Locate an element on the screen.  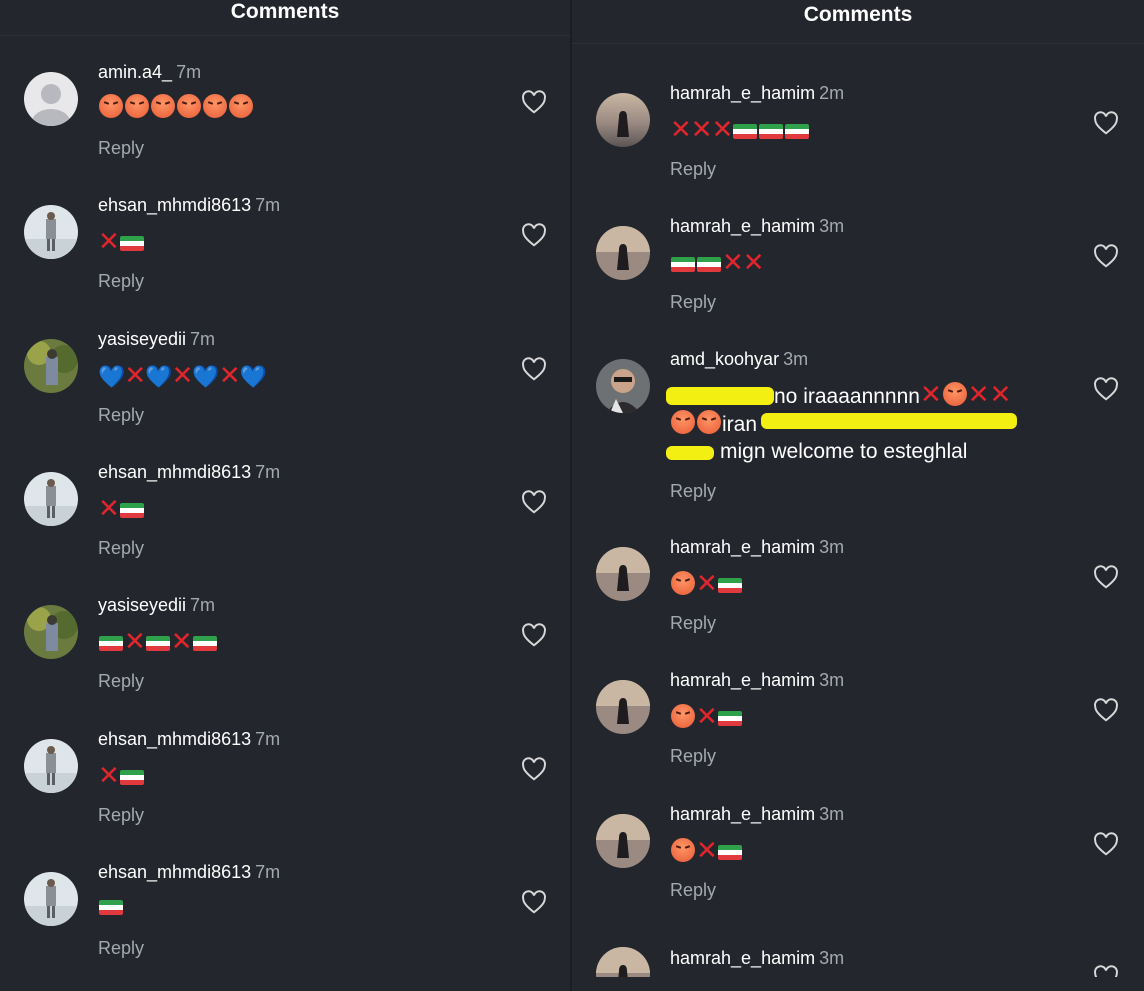
comment-meta: amin.a4_ 7m is located at coordinates (149, 72).